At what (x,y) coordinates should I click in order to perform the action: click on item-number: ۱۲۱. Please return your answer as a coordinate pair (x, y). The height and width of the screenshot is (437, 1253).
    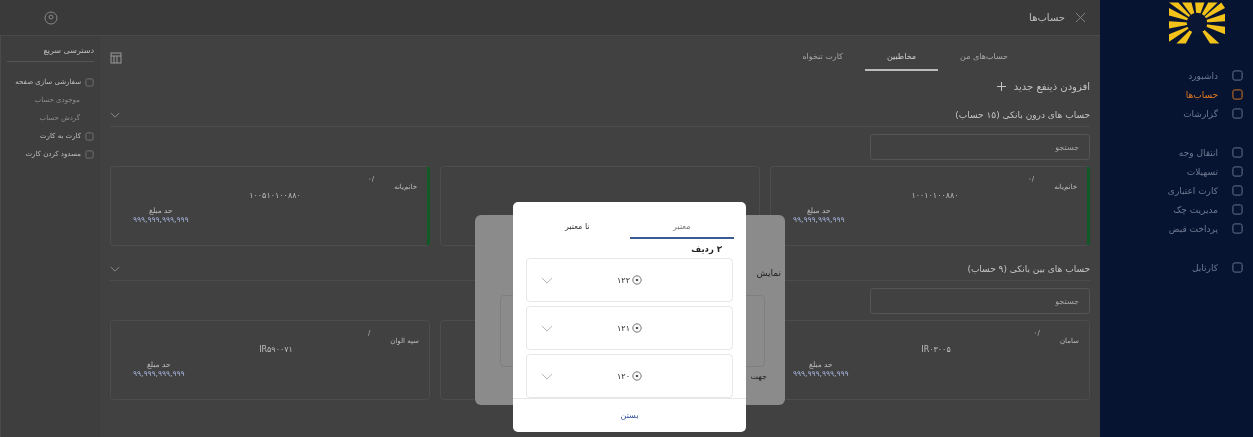
    Looking at the image, I should click on (623, 328).